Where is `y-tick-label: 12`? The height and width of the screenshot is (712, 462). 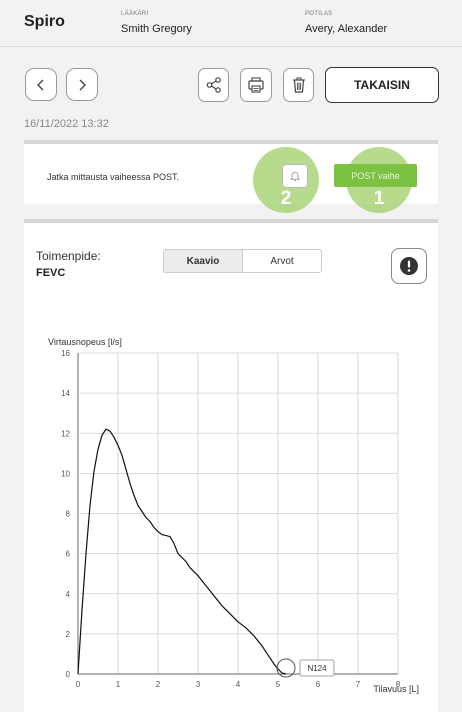 y-tick-label: 12 is located at coordinates (65, 433).